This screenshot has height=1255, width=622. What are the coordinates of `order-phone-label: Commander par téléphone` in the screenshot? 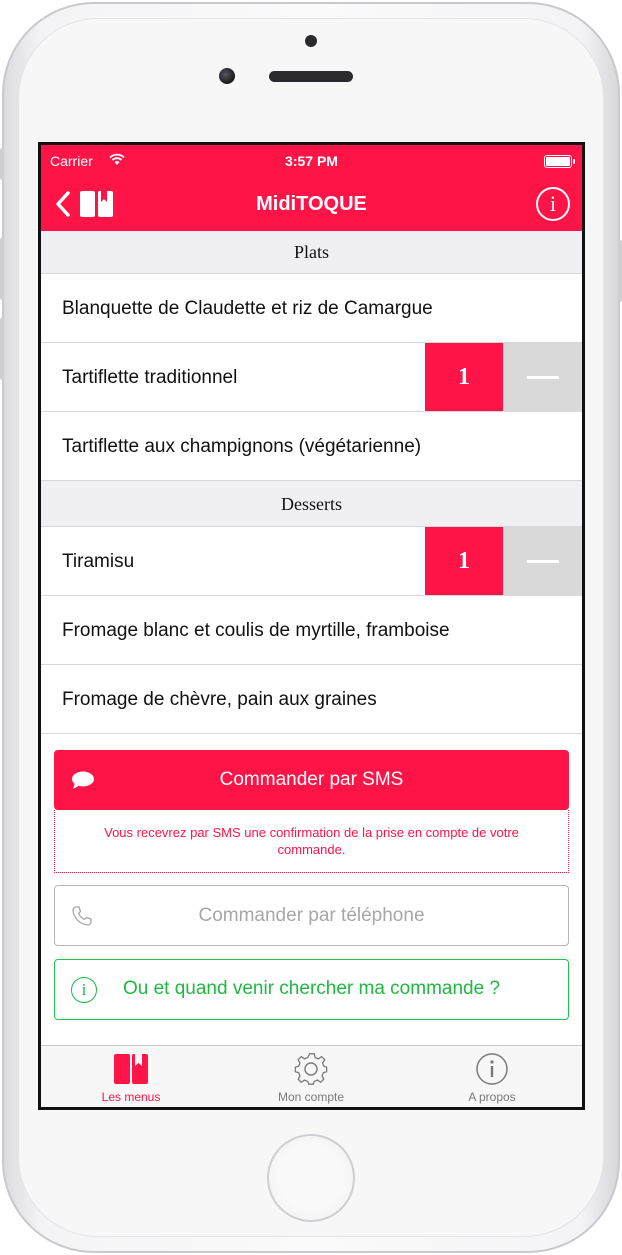 It's located at (311, 915).